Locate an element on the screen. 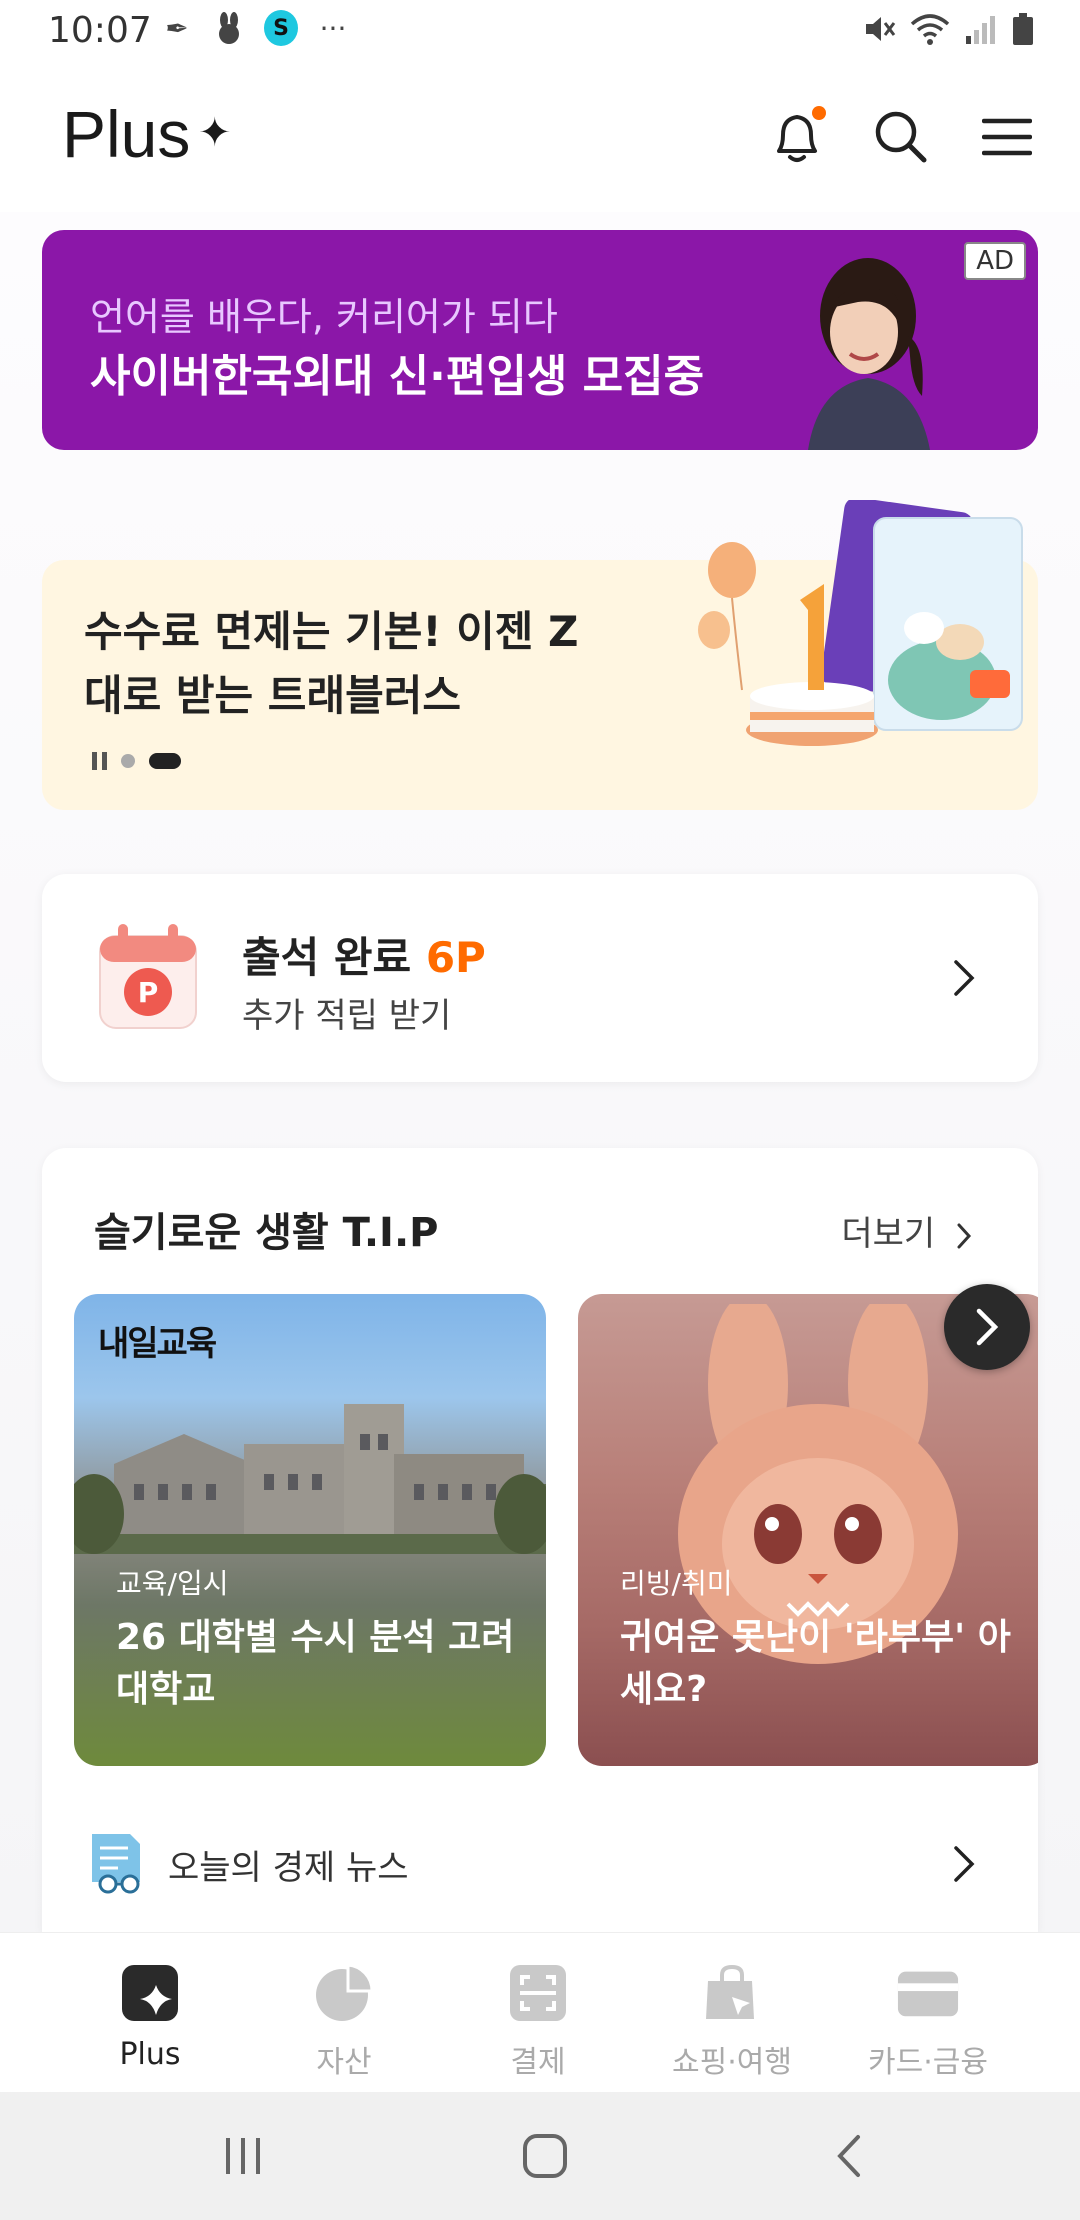 The height and width of the screenshot is (2220, 1080). notification-button is located at coordinates (797, 137).